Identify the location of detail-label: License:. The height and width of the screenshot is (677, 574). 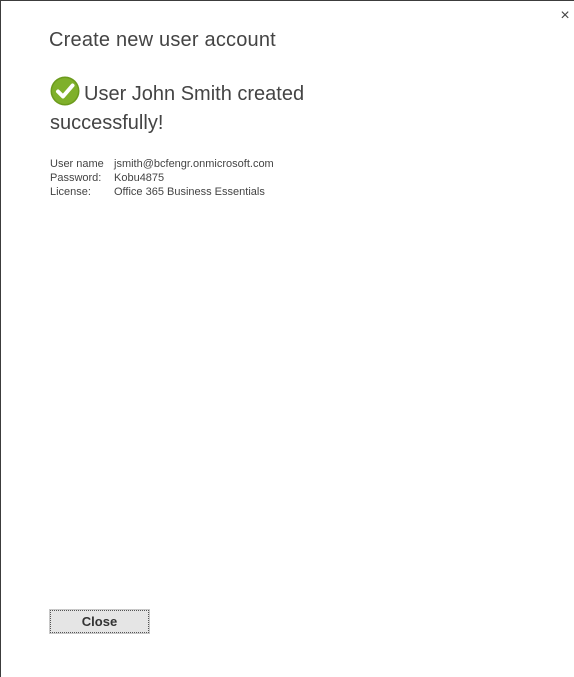
(70, 192).